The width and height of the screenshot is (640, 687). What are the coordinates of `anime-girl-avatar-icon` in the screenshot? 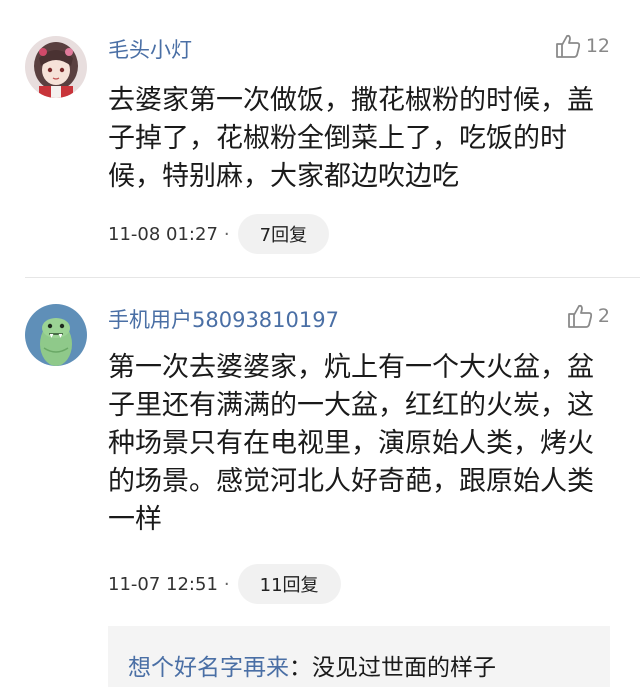 It's located at (56, 67).